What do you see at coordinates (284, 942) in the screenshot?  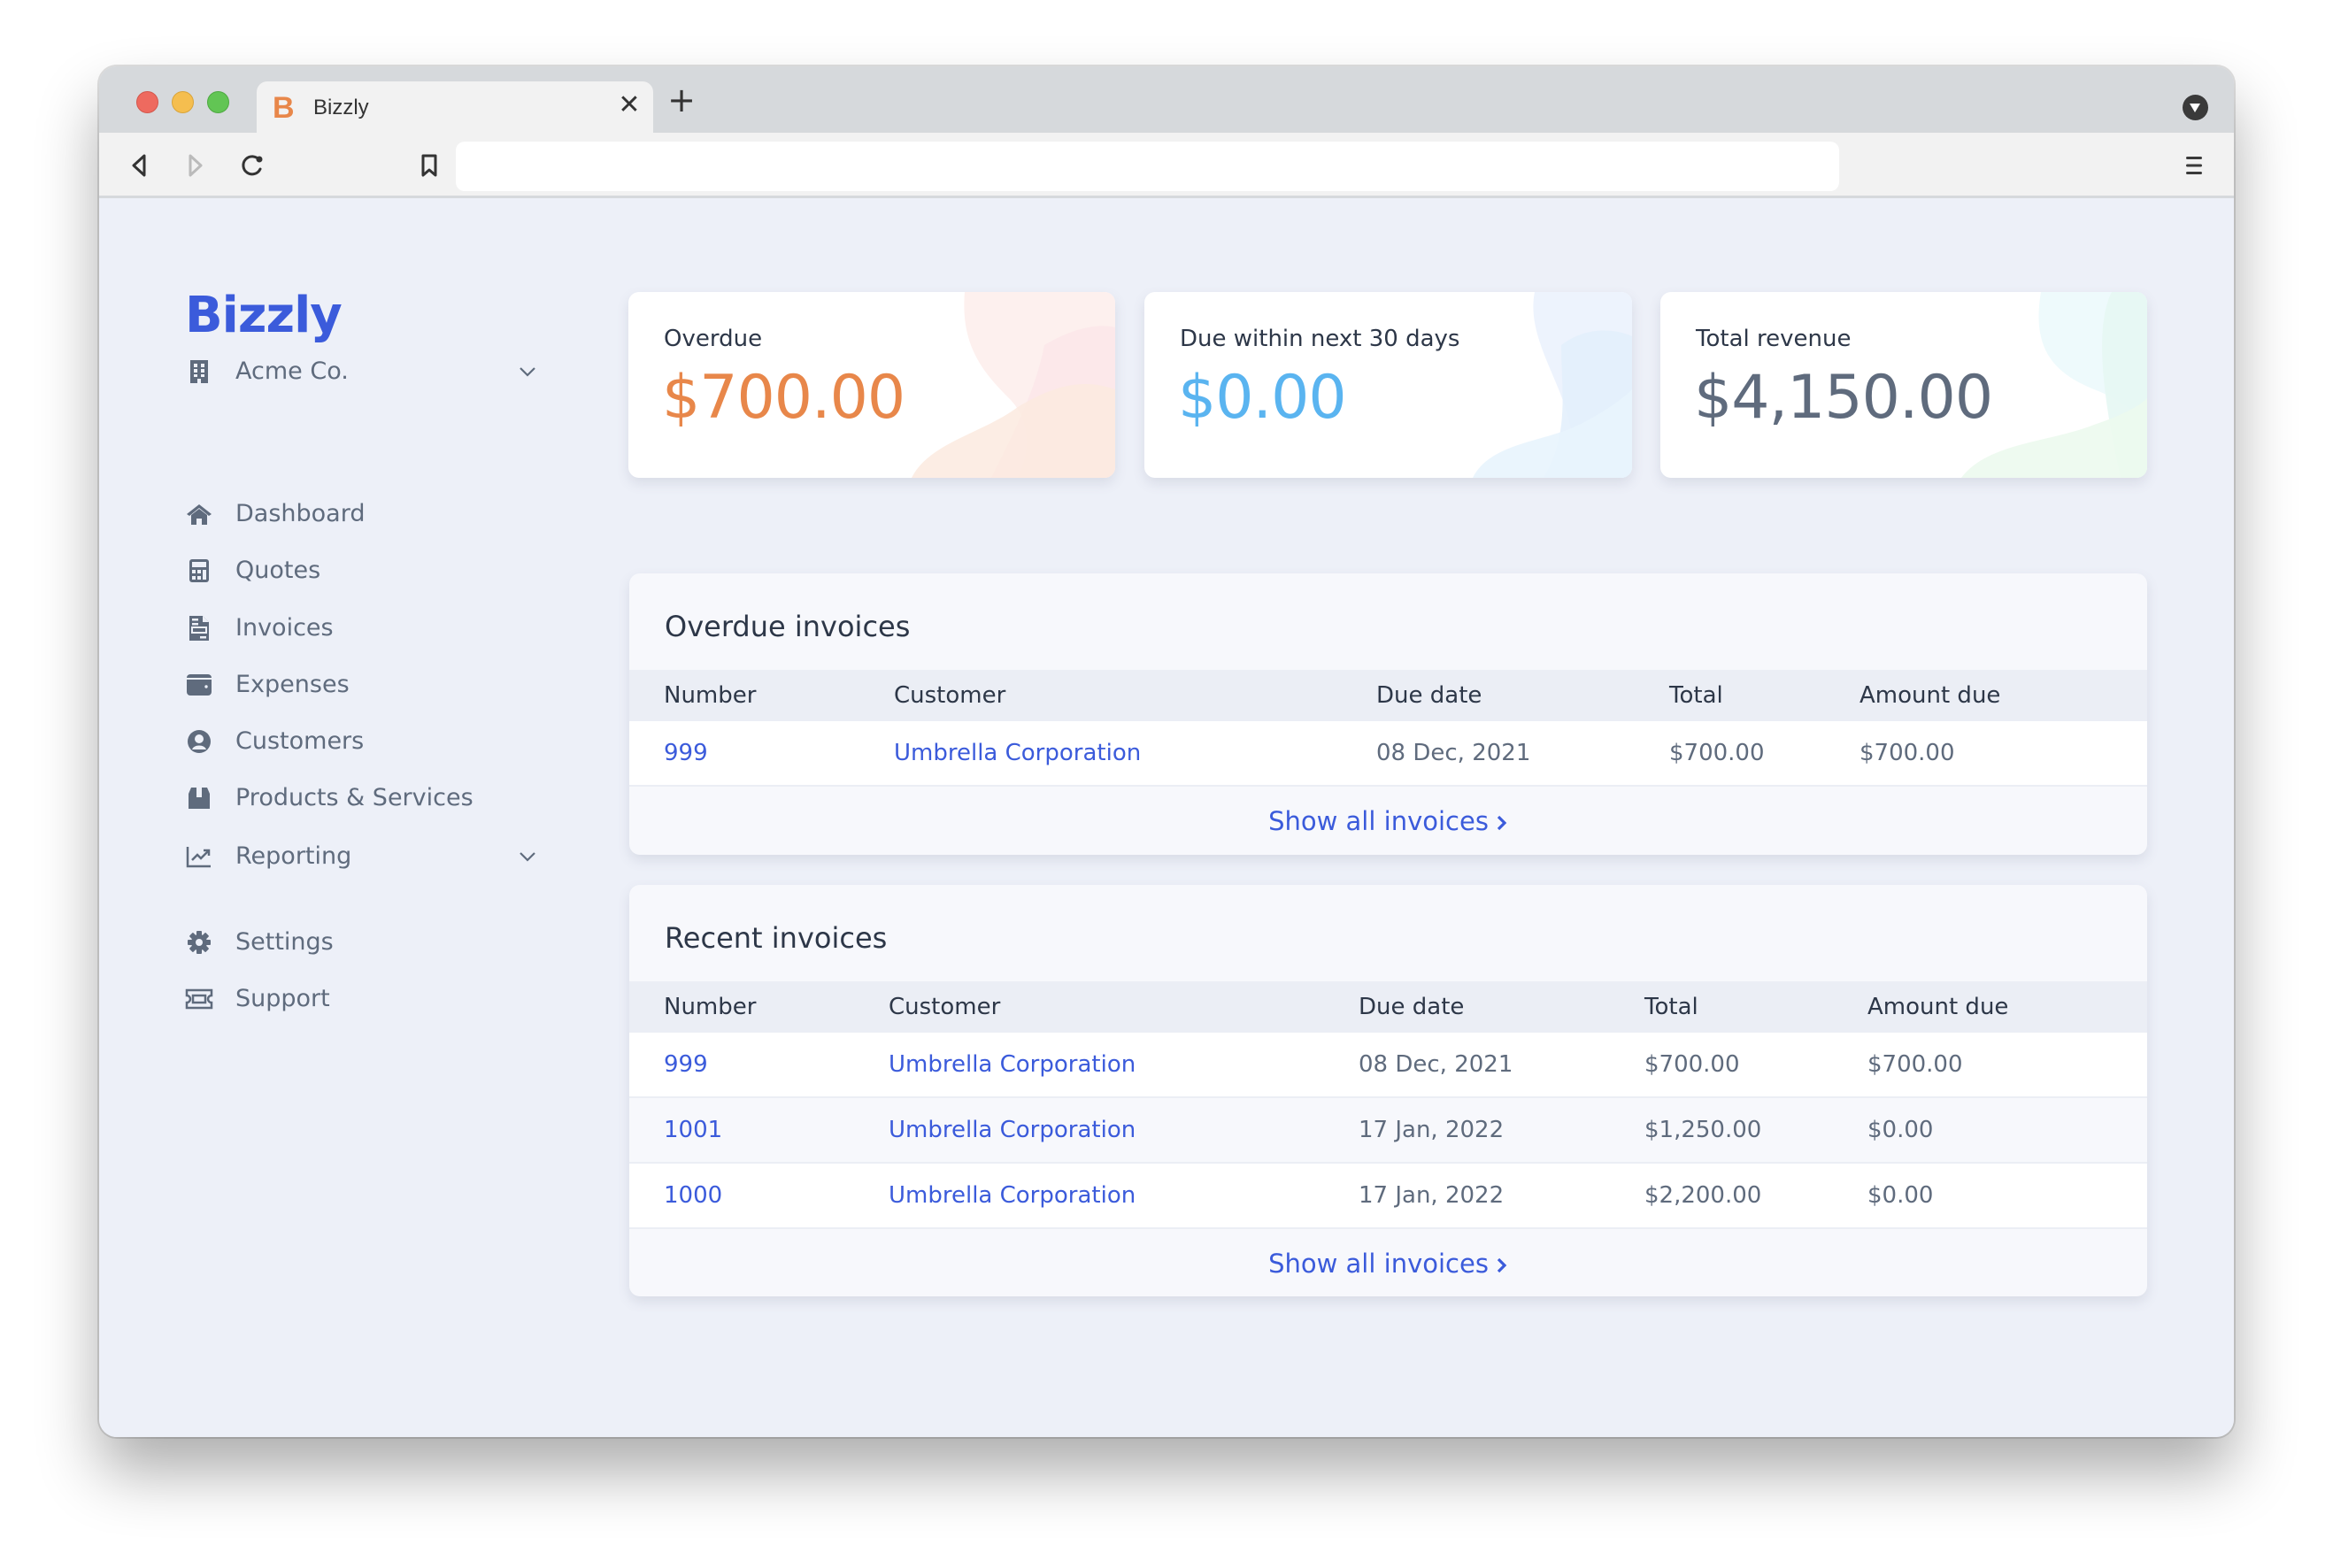 I see `sidebar-item-label: Settings` at bounding box center [284, 942].